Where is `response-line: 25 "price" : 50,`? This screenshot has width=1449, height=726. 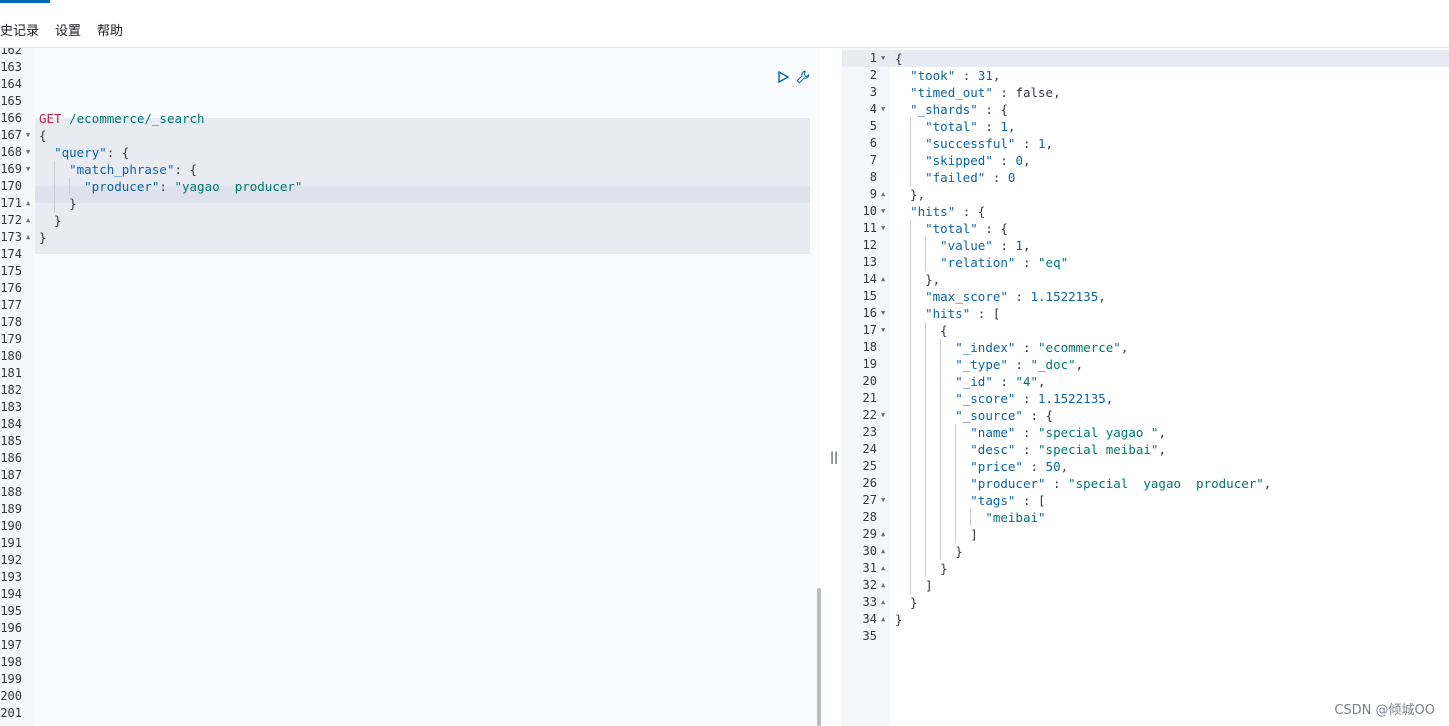
response-line: 25 "price" : 50, is located at coordinates (1145, 466).